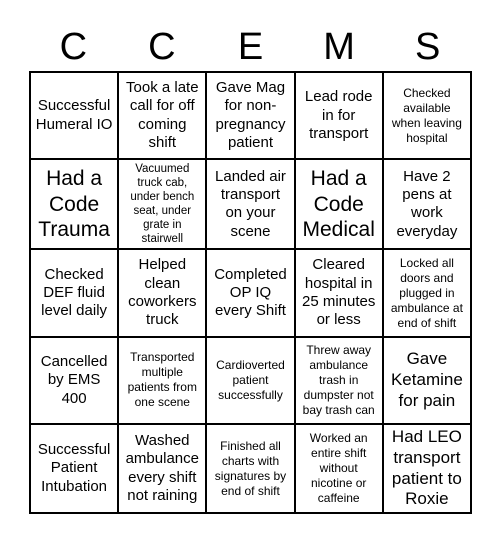 Image resolution: width=501 pixels, height=544 pixels. What do you see at coordinates (74, 380) in the screenshot?
I see `bingo-cell: Cancelled by EMS 400` at bounding box center [74, 380].